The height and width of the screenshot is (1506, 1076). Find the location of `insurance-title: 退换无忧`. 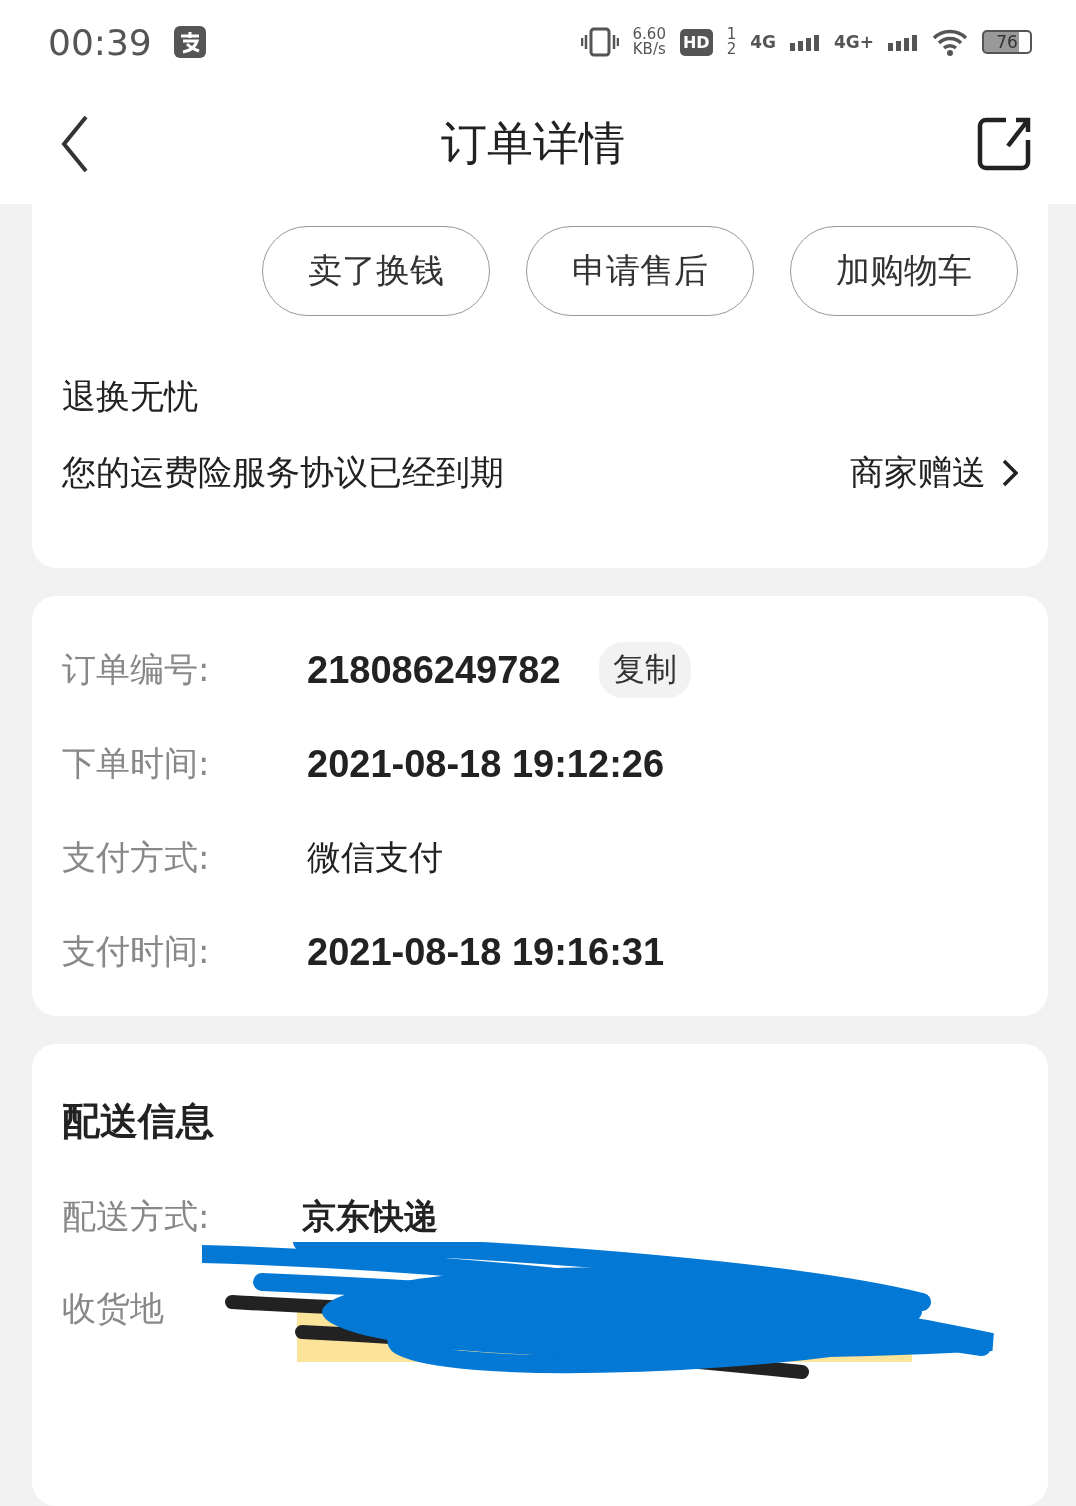

insurance-title: 退换无忧 is located at coordinates (130, 396).